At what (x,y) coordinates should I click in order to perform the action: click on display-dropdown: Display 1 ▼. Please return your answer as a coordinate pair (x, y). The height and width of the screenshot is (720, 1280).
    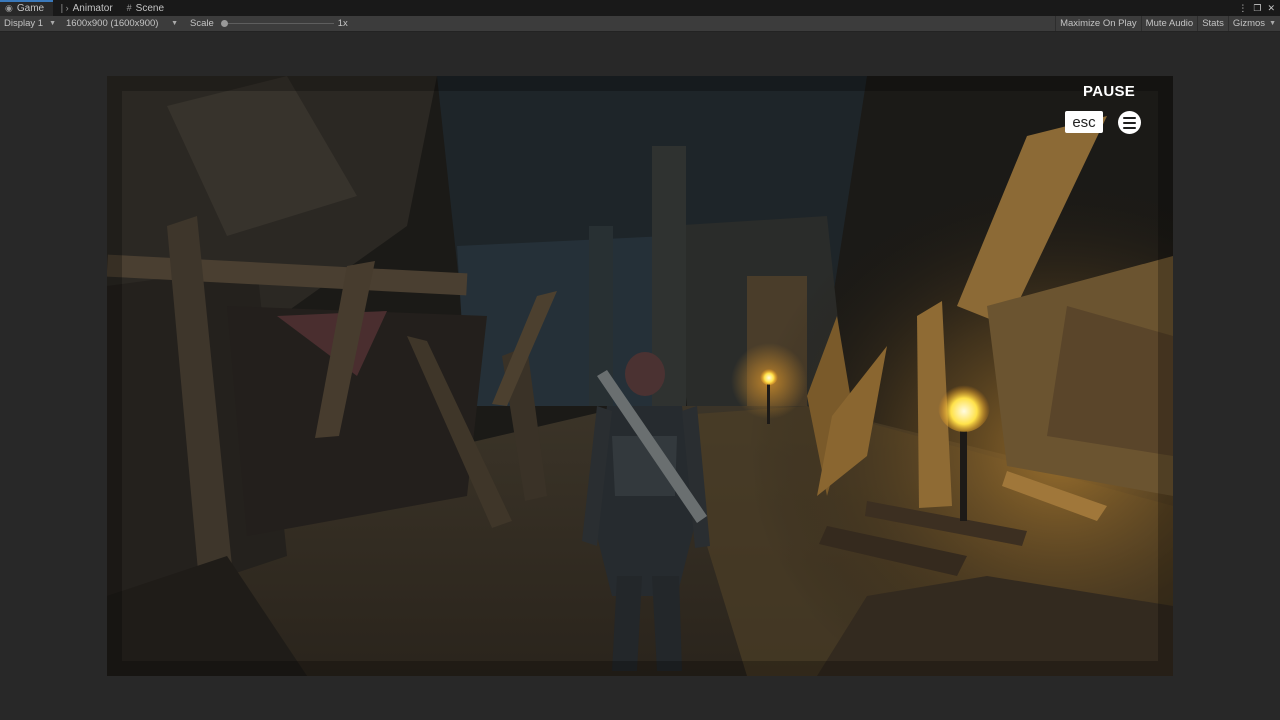
    Looking at the image, I should click on (30, 23).